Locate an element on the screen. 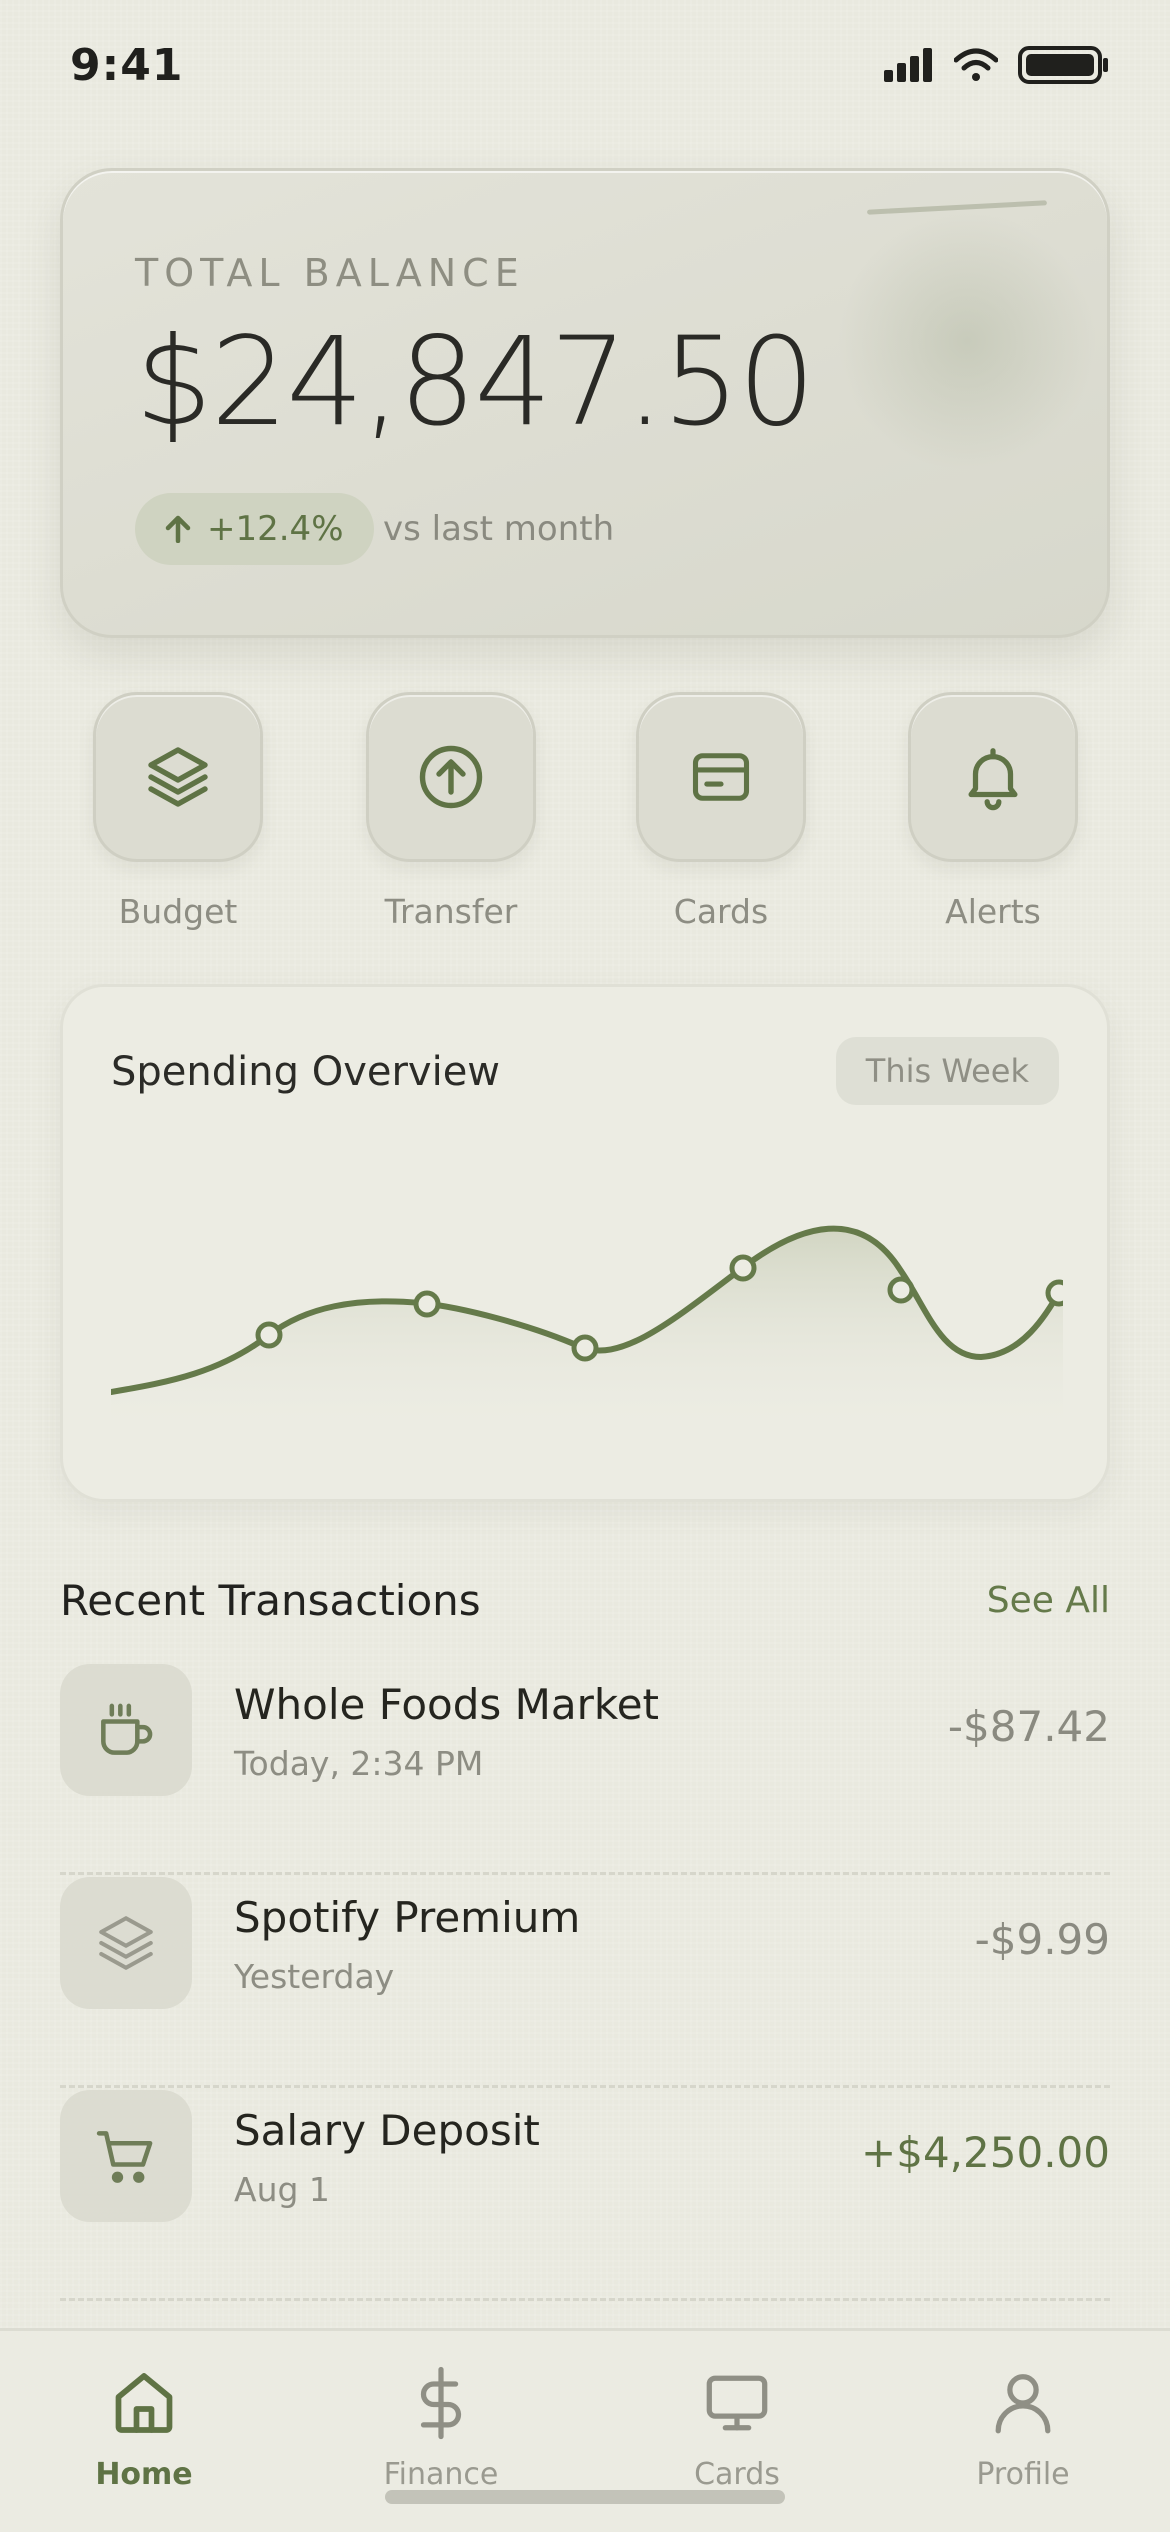 The image size is (1170, 2532). action-alerts: Alerts is located at coordinates (993, 811).